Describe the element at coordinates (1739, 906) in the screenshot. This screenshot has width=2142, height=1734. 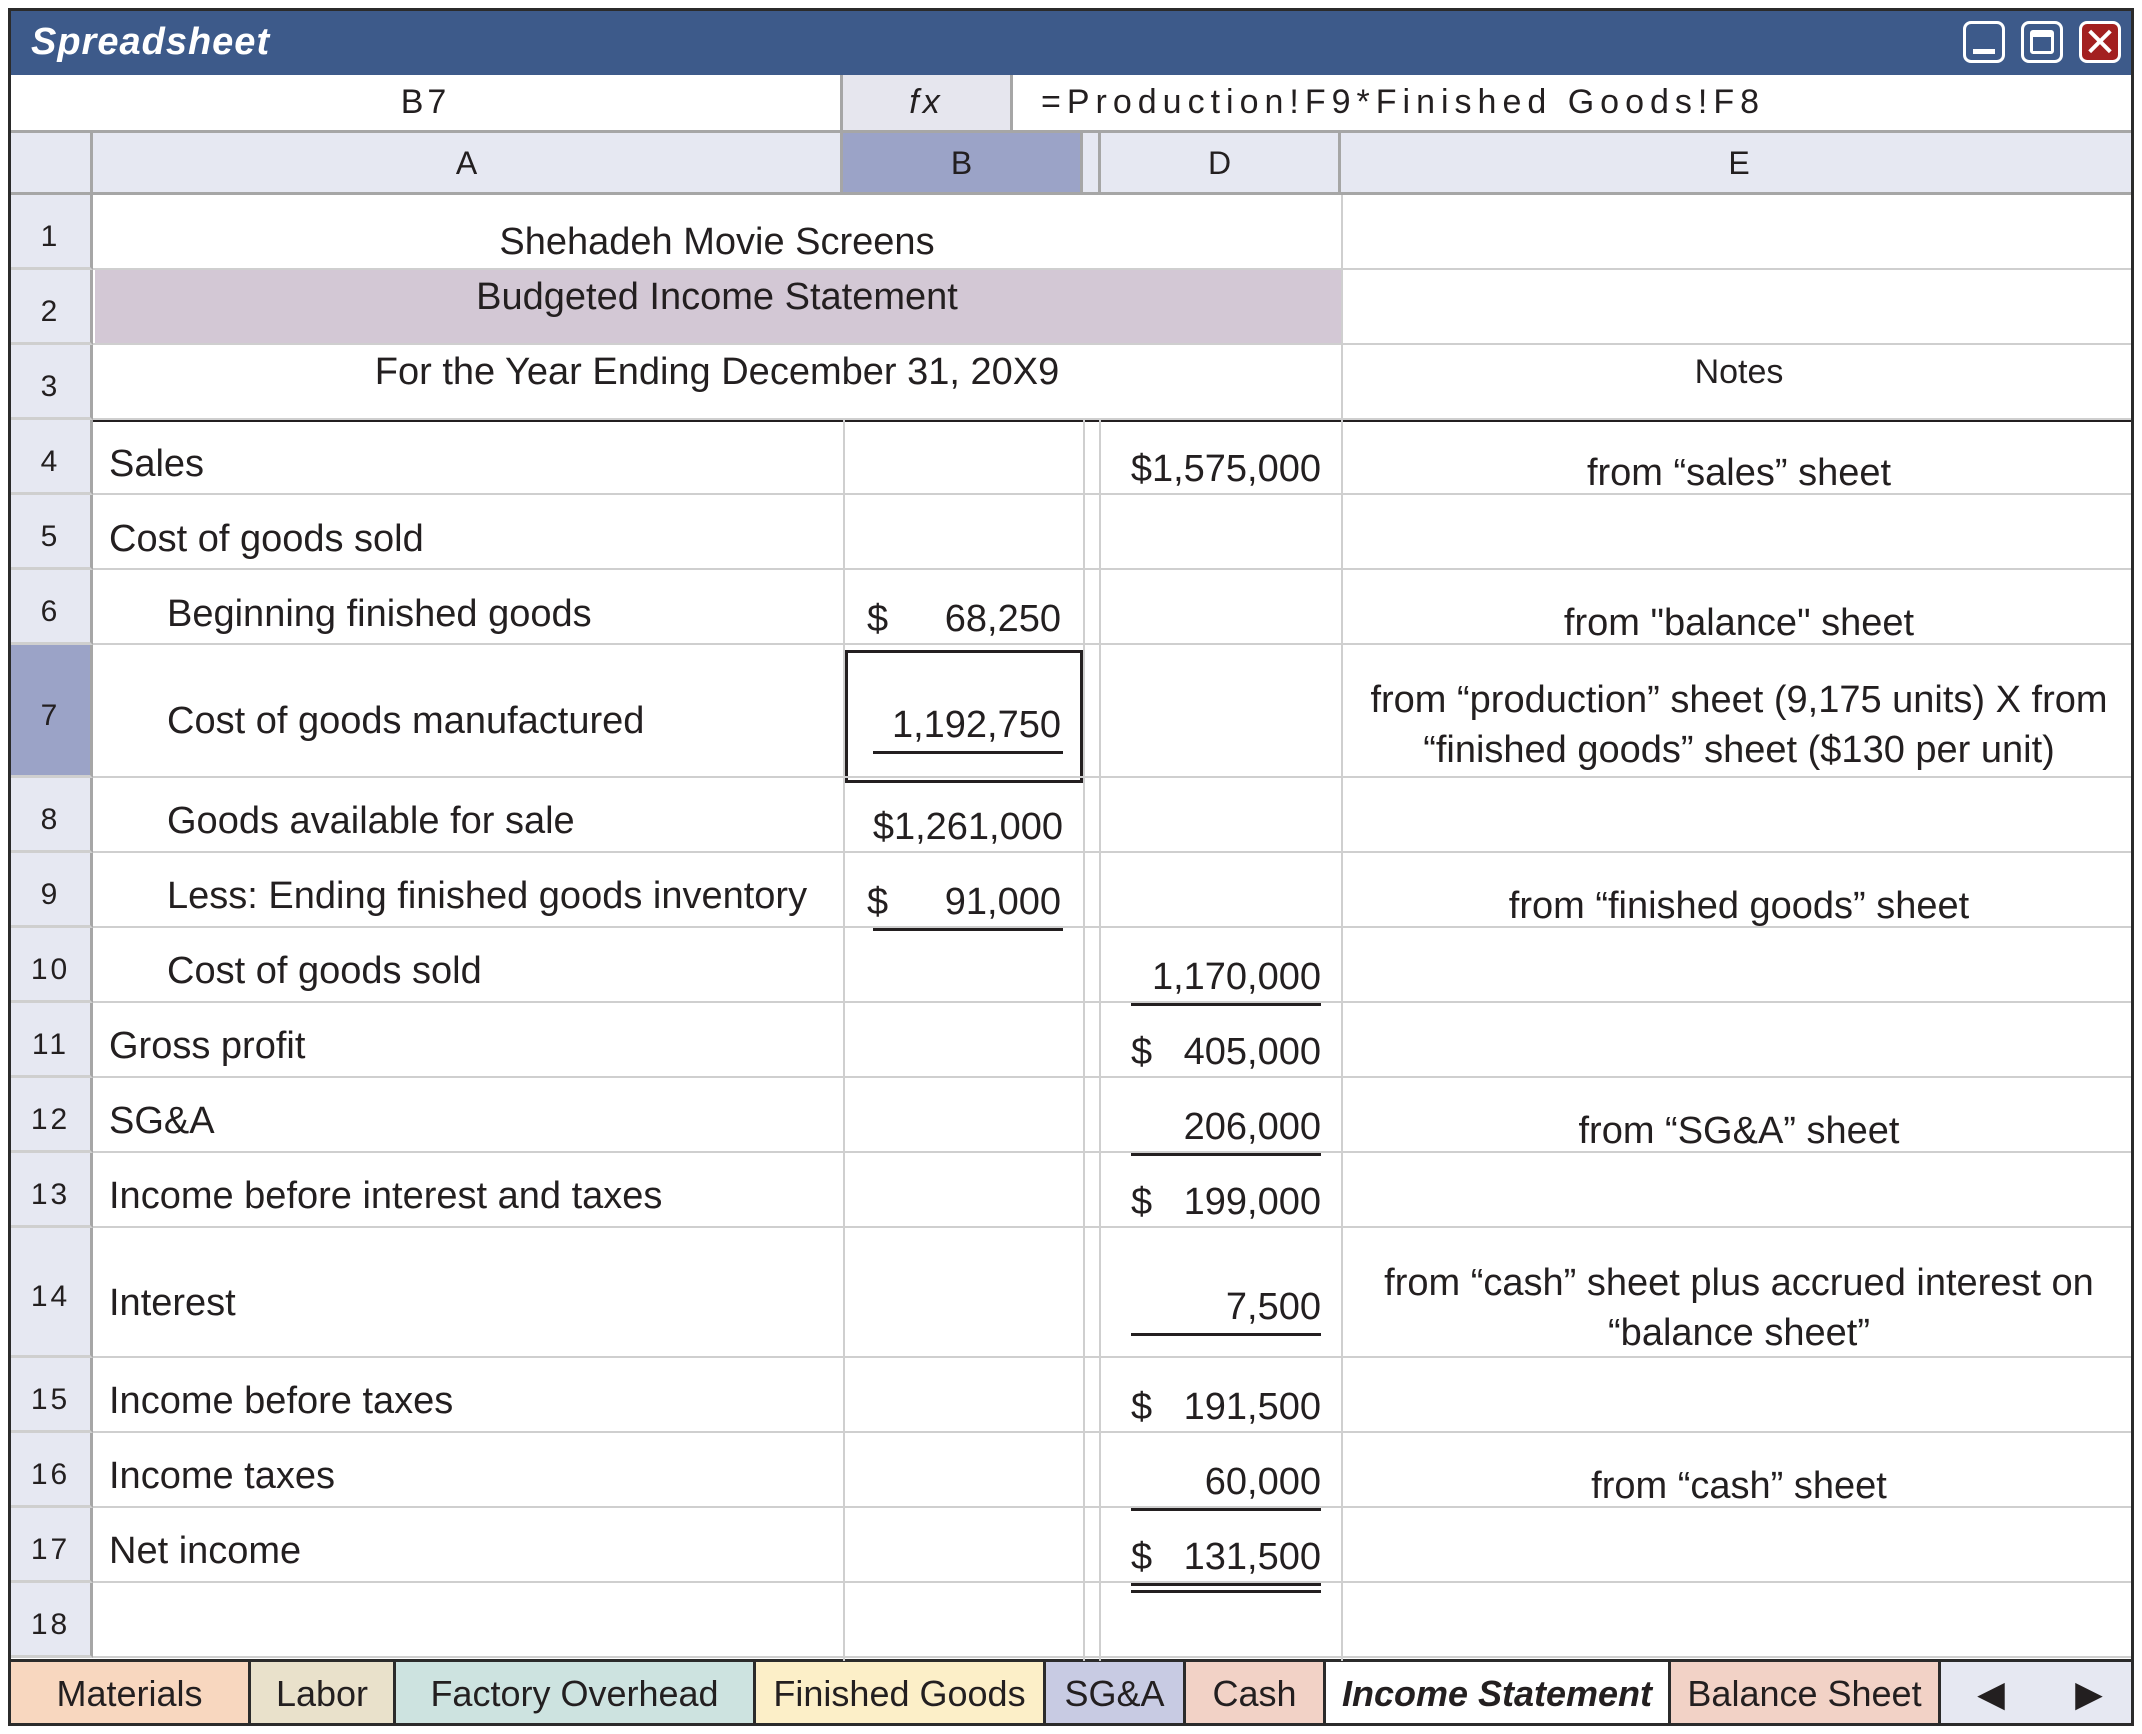
I see `note-ending-fg: from “finished goods” sheet` at that location.